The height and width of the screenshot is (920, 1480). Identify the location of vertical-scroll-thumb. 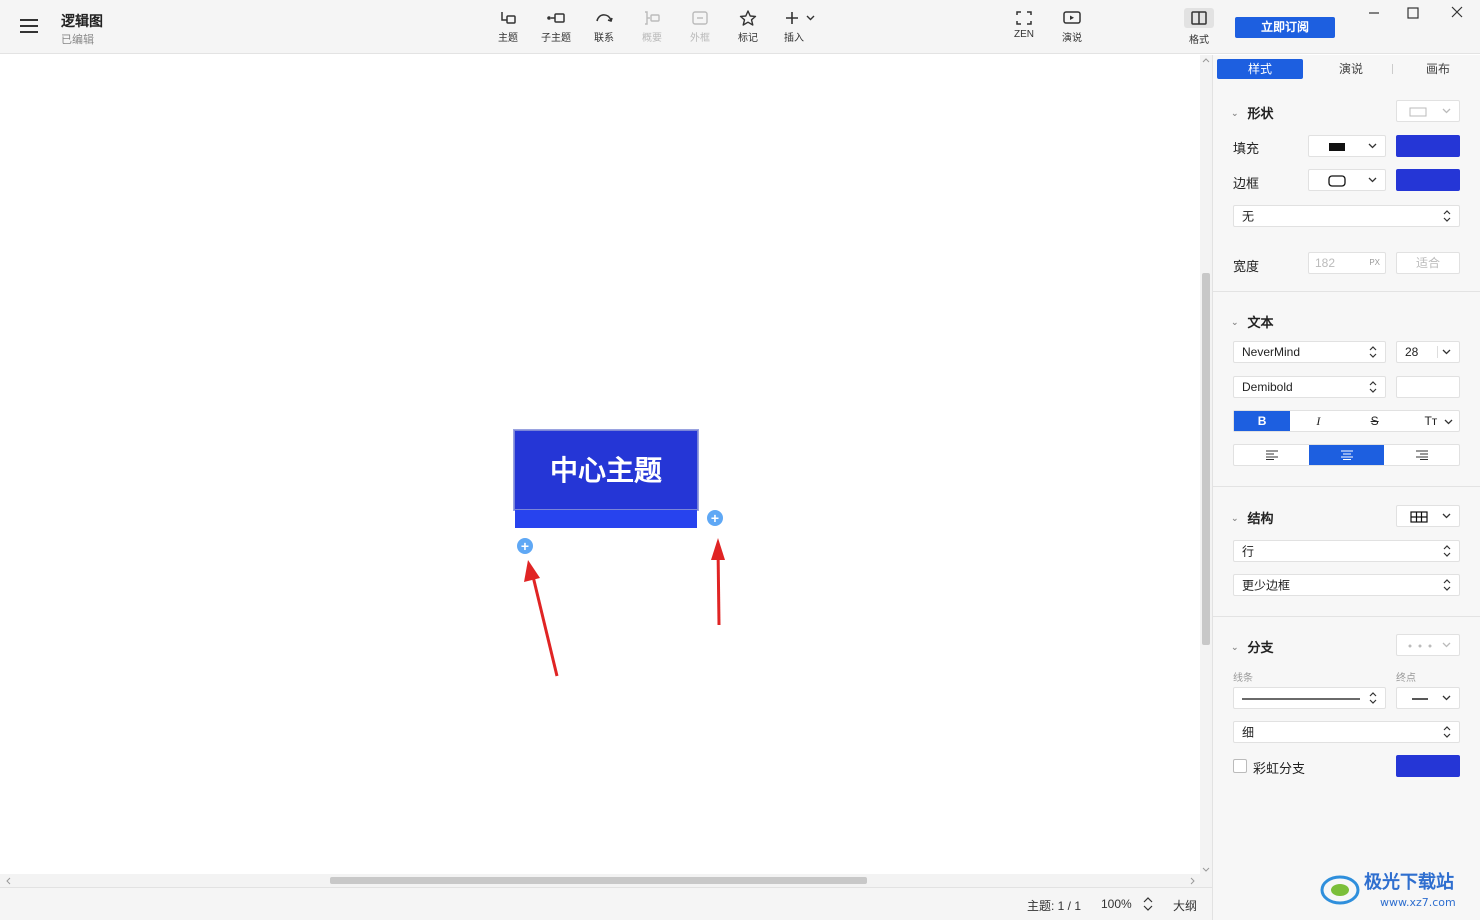
(1206, 459).